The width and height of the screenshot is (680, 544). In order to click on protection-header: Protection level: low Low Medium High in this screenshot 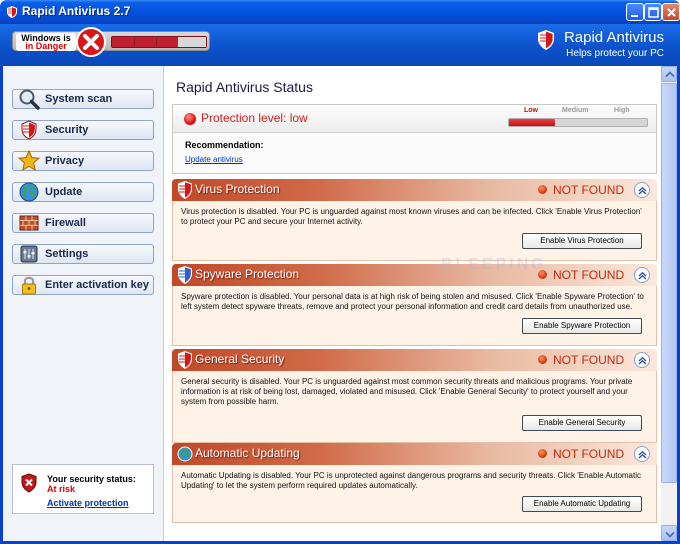, I will do `click(414, 119)`.